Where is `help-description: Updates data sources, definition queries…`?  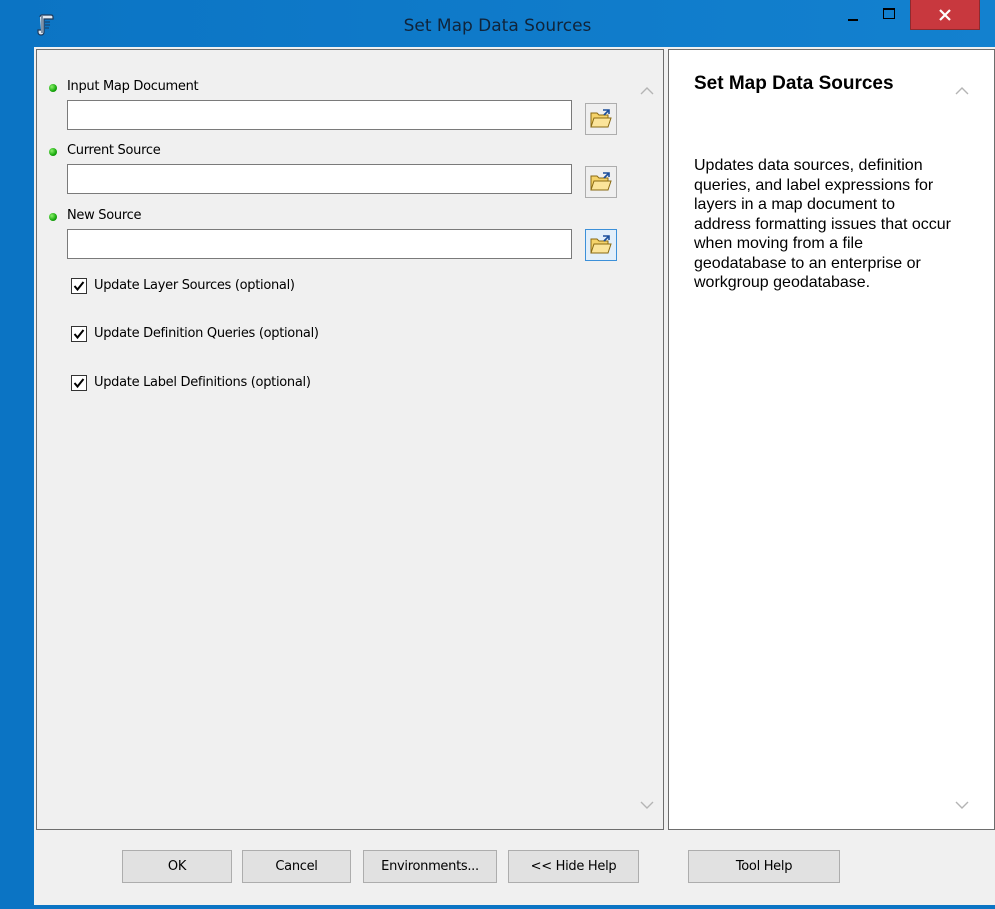
help-description: Updates data sources, definition queries… is located at coordinates (823, 224).